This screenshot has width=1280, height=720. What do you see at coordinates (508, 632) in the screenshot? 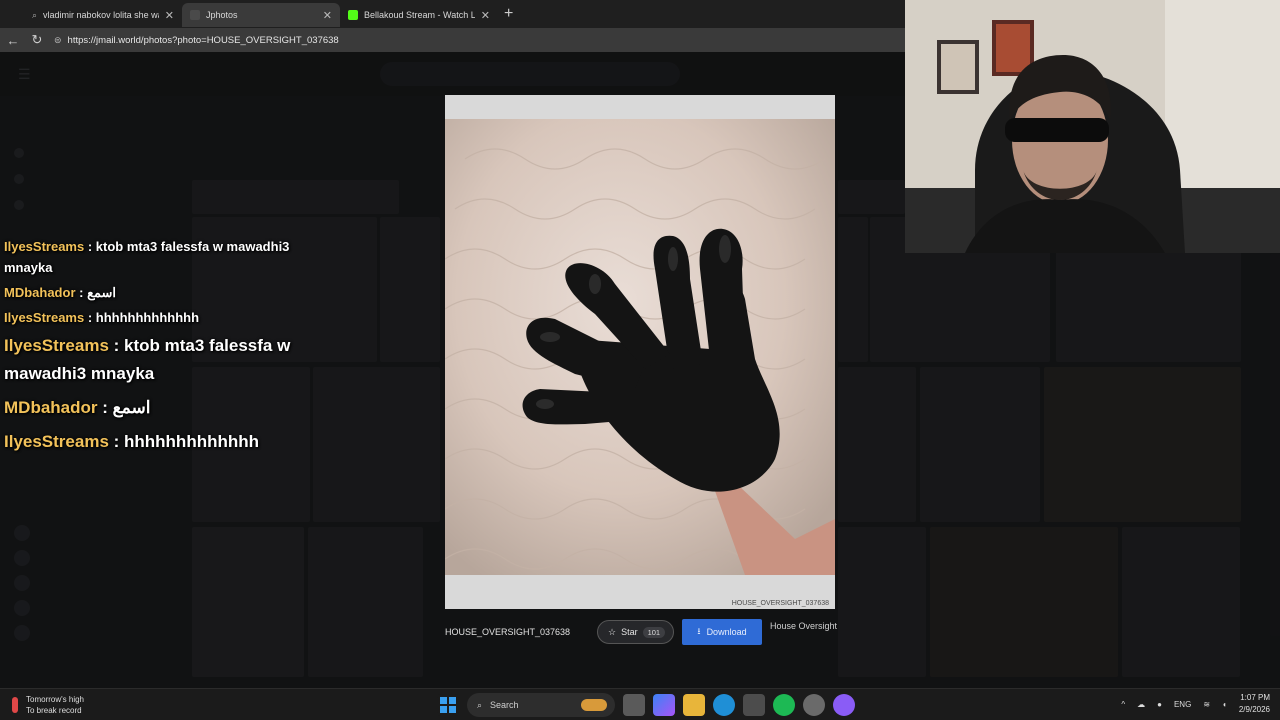
I see `photo-filename: HOUSE_OVERSIGHT_037638` at bounding box center [508, 632].